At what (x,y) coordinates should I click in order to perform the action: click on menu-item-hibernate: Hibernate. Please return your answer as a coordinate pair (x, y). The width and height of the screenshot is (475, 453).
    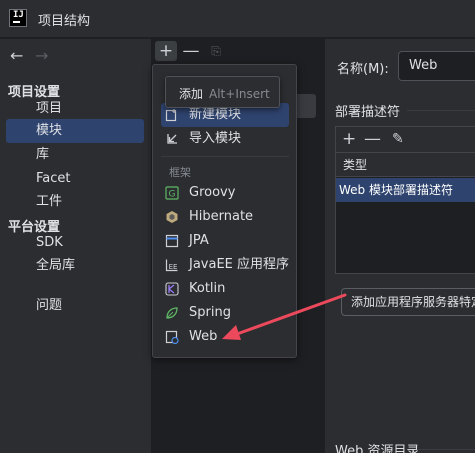
    Looking at the image, I should click on (225, 217).